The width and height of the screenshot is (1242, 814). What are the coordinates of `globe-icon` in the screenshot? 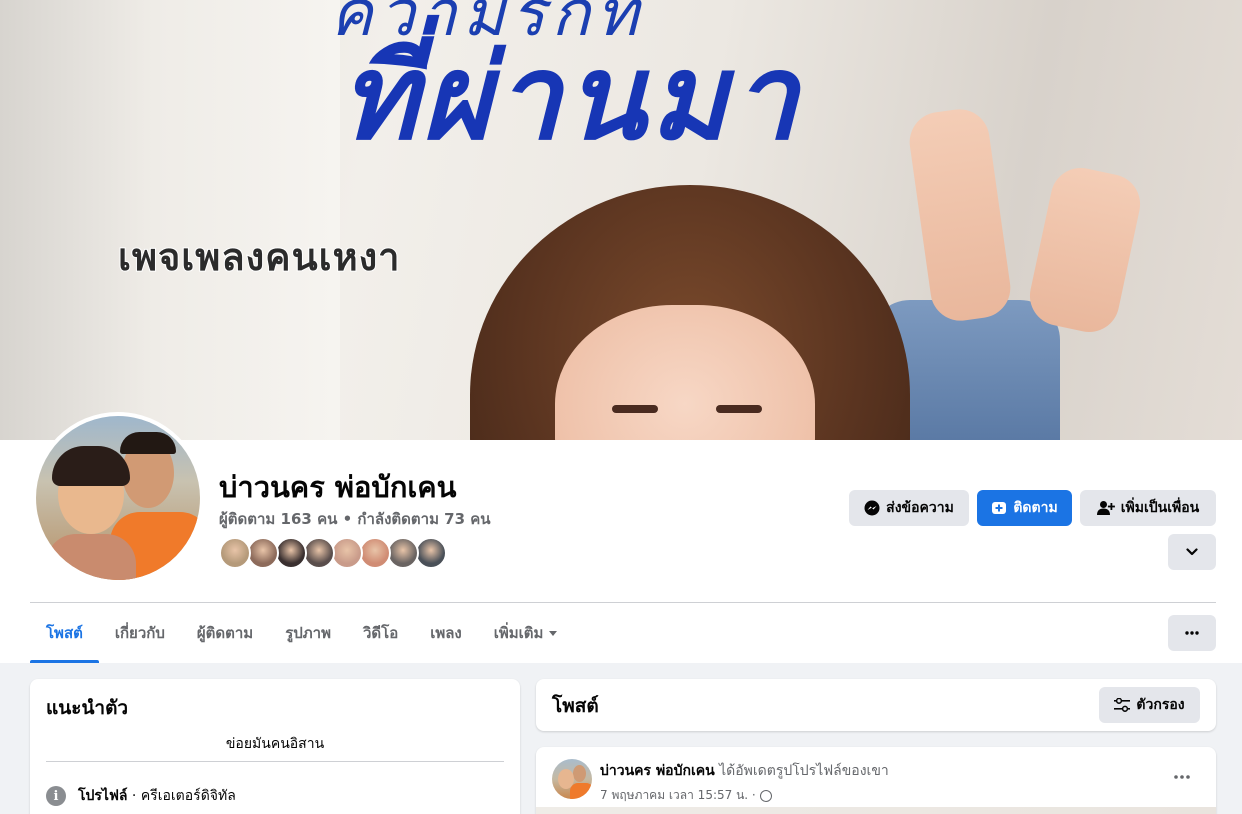 It's located at (765, 795).